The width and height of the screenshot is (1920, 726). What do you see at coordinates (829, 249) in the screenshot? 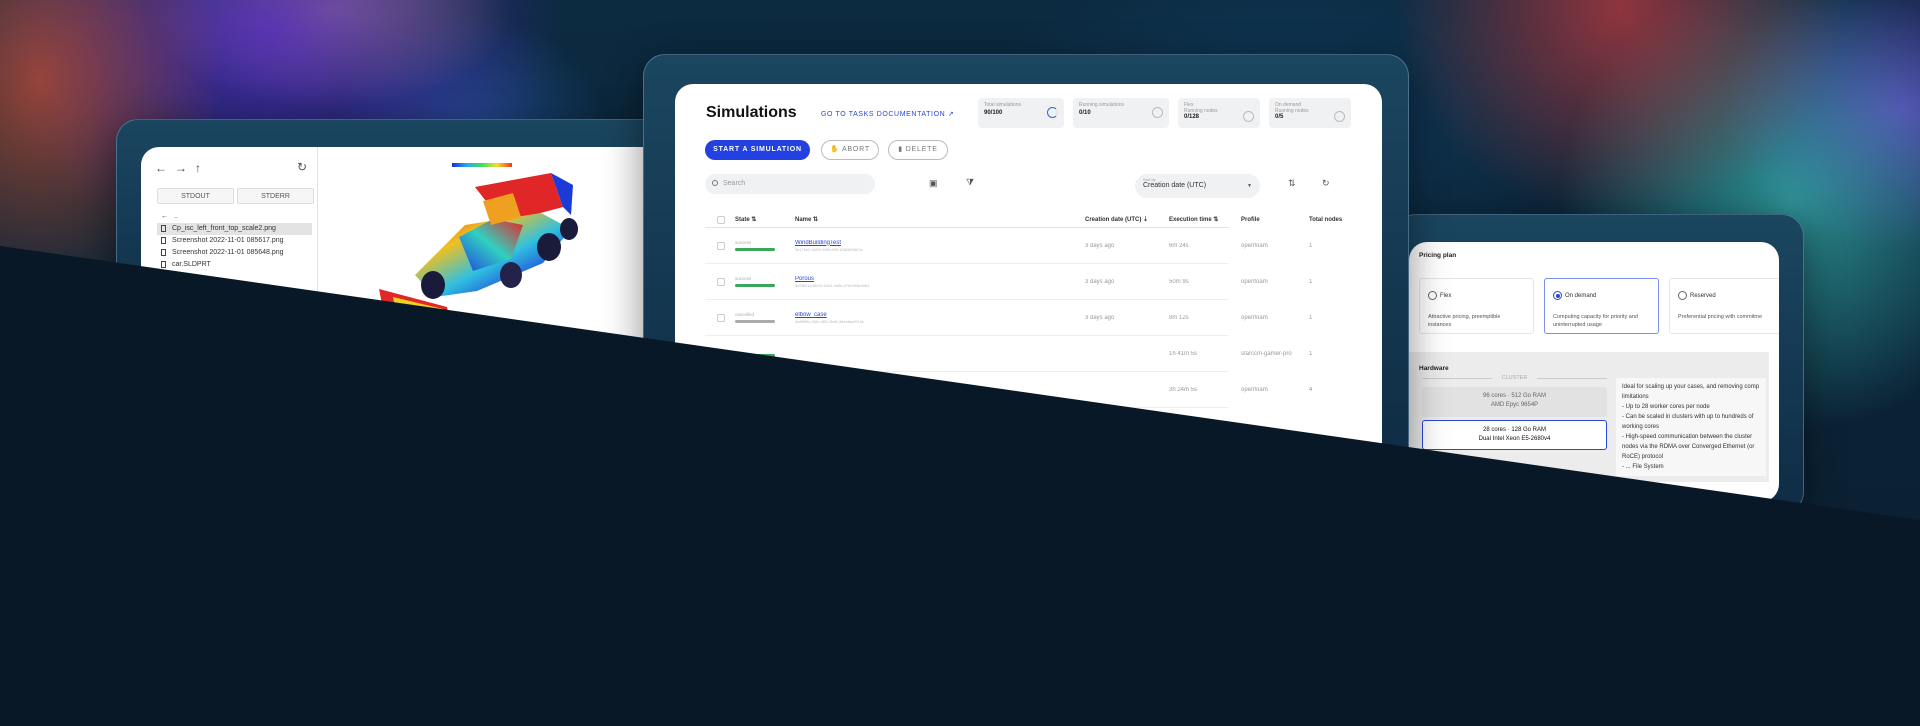
I see `simulation-id: 3e17bb0-3d50-48f0-8f5f-1f3d3836b7a` at bounding box center [829, 249].